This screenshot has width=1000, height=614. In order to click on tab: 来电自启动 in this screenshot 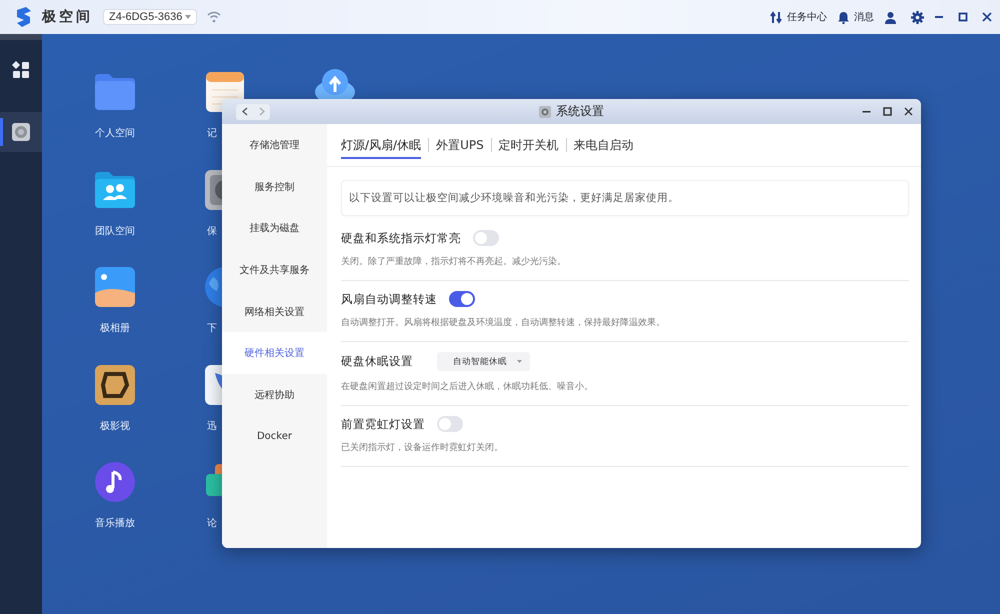, I will do `click(604, 145)`.